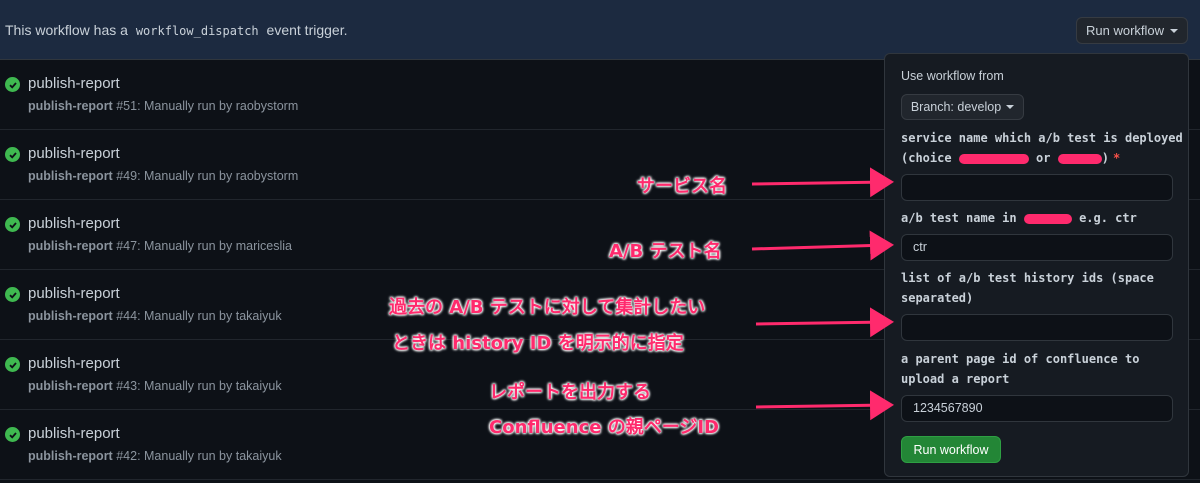 The image size is (1200, 483). What do you see at coordinates (1116, 158) in the screenshot?
I see `required-indicator: *` at bounding box center [1116, 158].